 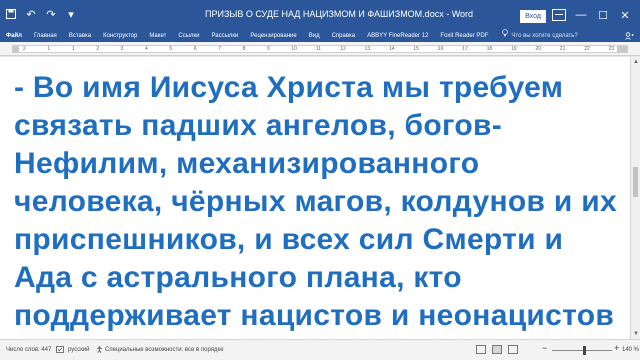 What do you see at coordinates (481, 349) in the screenshot?
I see `focus-mode-icon` at bounding box center [481, 349].